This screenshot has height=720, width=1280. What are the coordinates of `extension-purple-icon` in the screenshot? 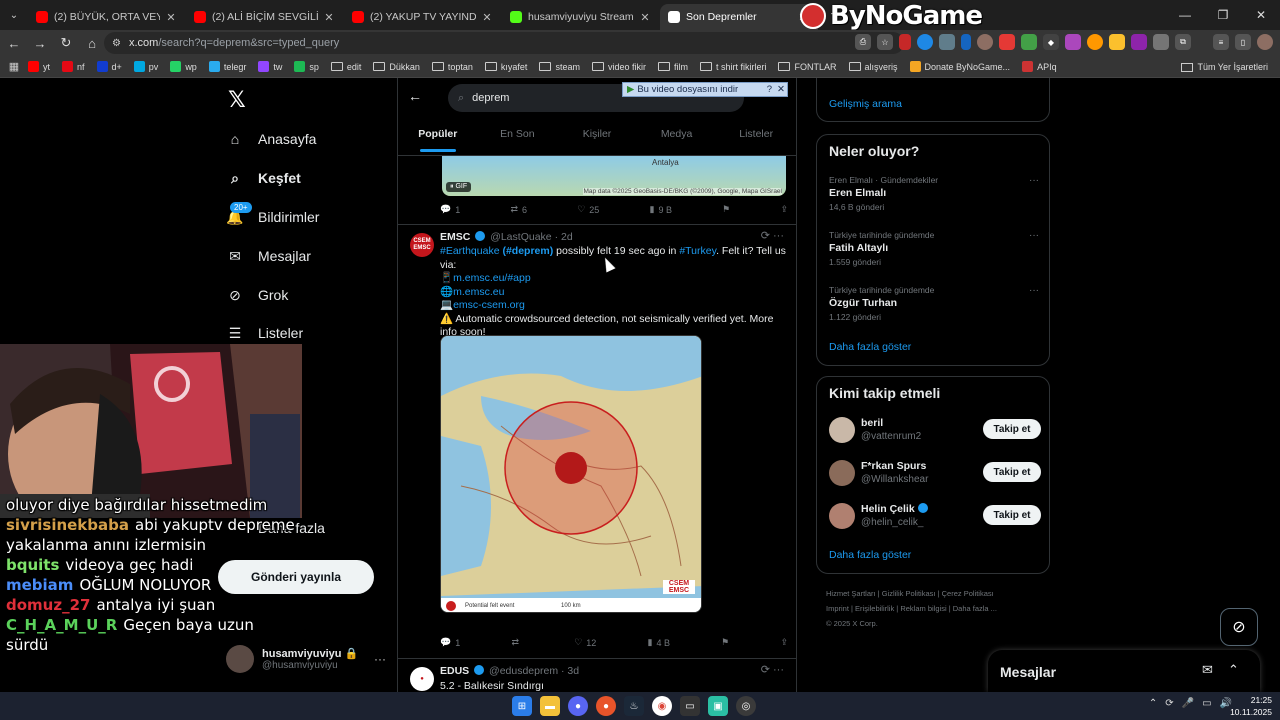 It's located at (1073, 42).